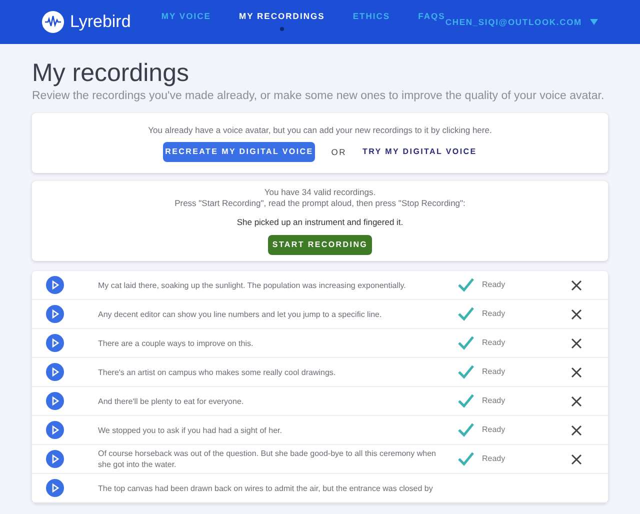 Image resolution: width=640 pixels, height=514 pixels. I want to click on nav-tab: ETHICS, so click(371, 16).